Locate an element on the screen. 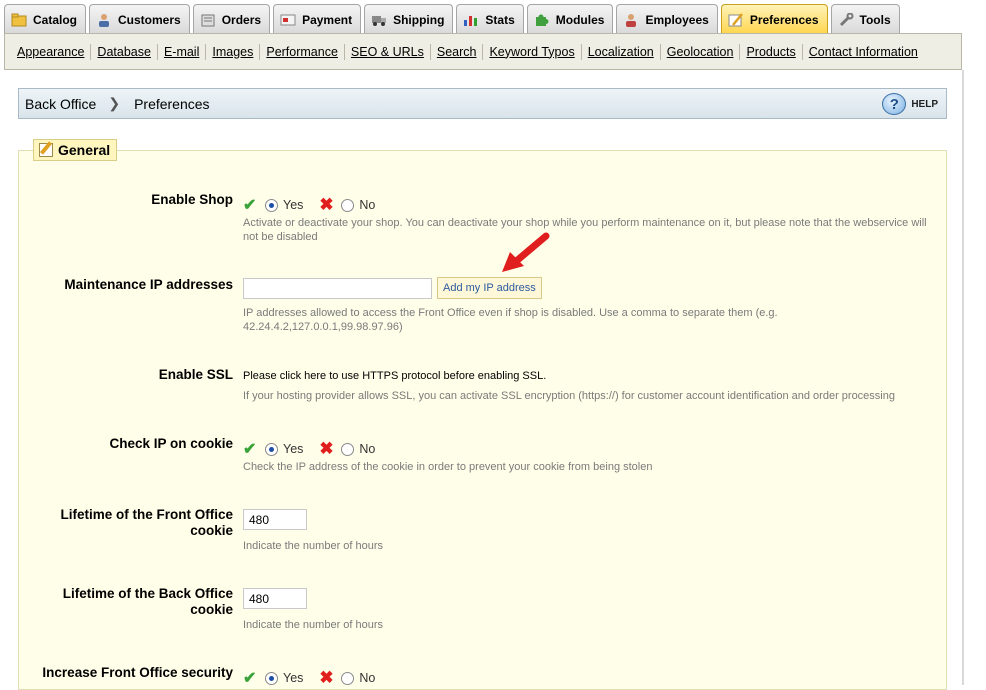  truck-icon is located at coordinates (379, 20).